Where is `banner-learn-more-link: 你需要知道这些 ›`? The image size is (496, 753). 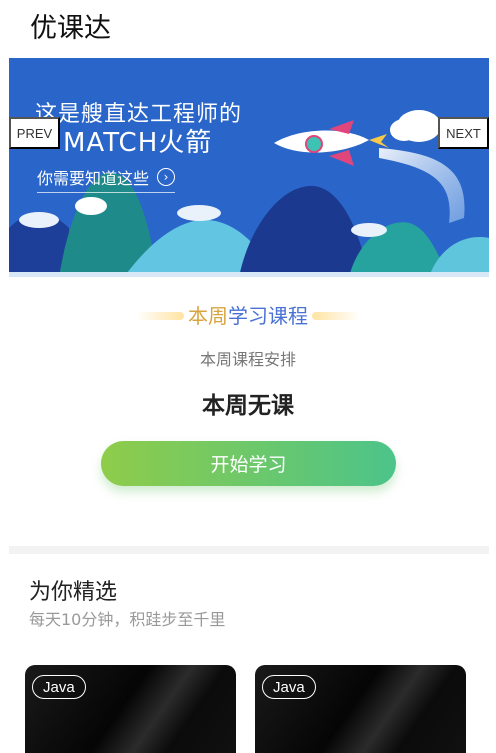 banner-learn-more-link: 你需要知道这些 › is located at coordinates (106, 179).